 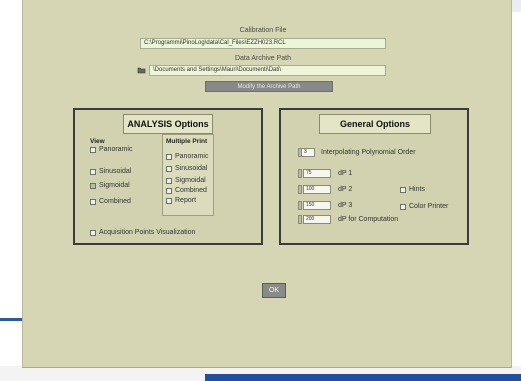 I want to click on view-sigmoidal-label: Sigmoidal, so click(x=114, y=185).